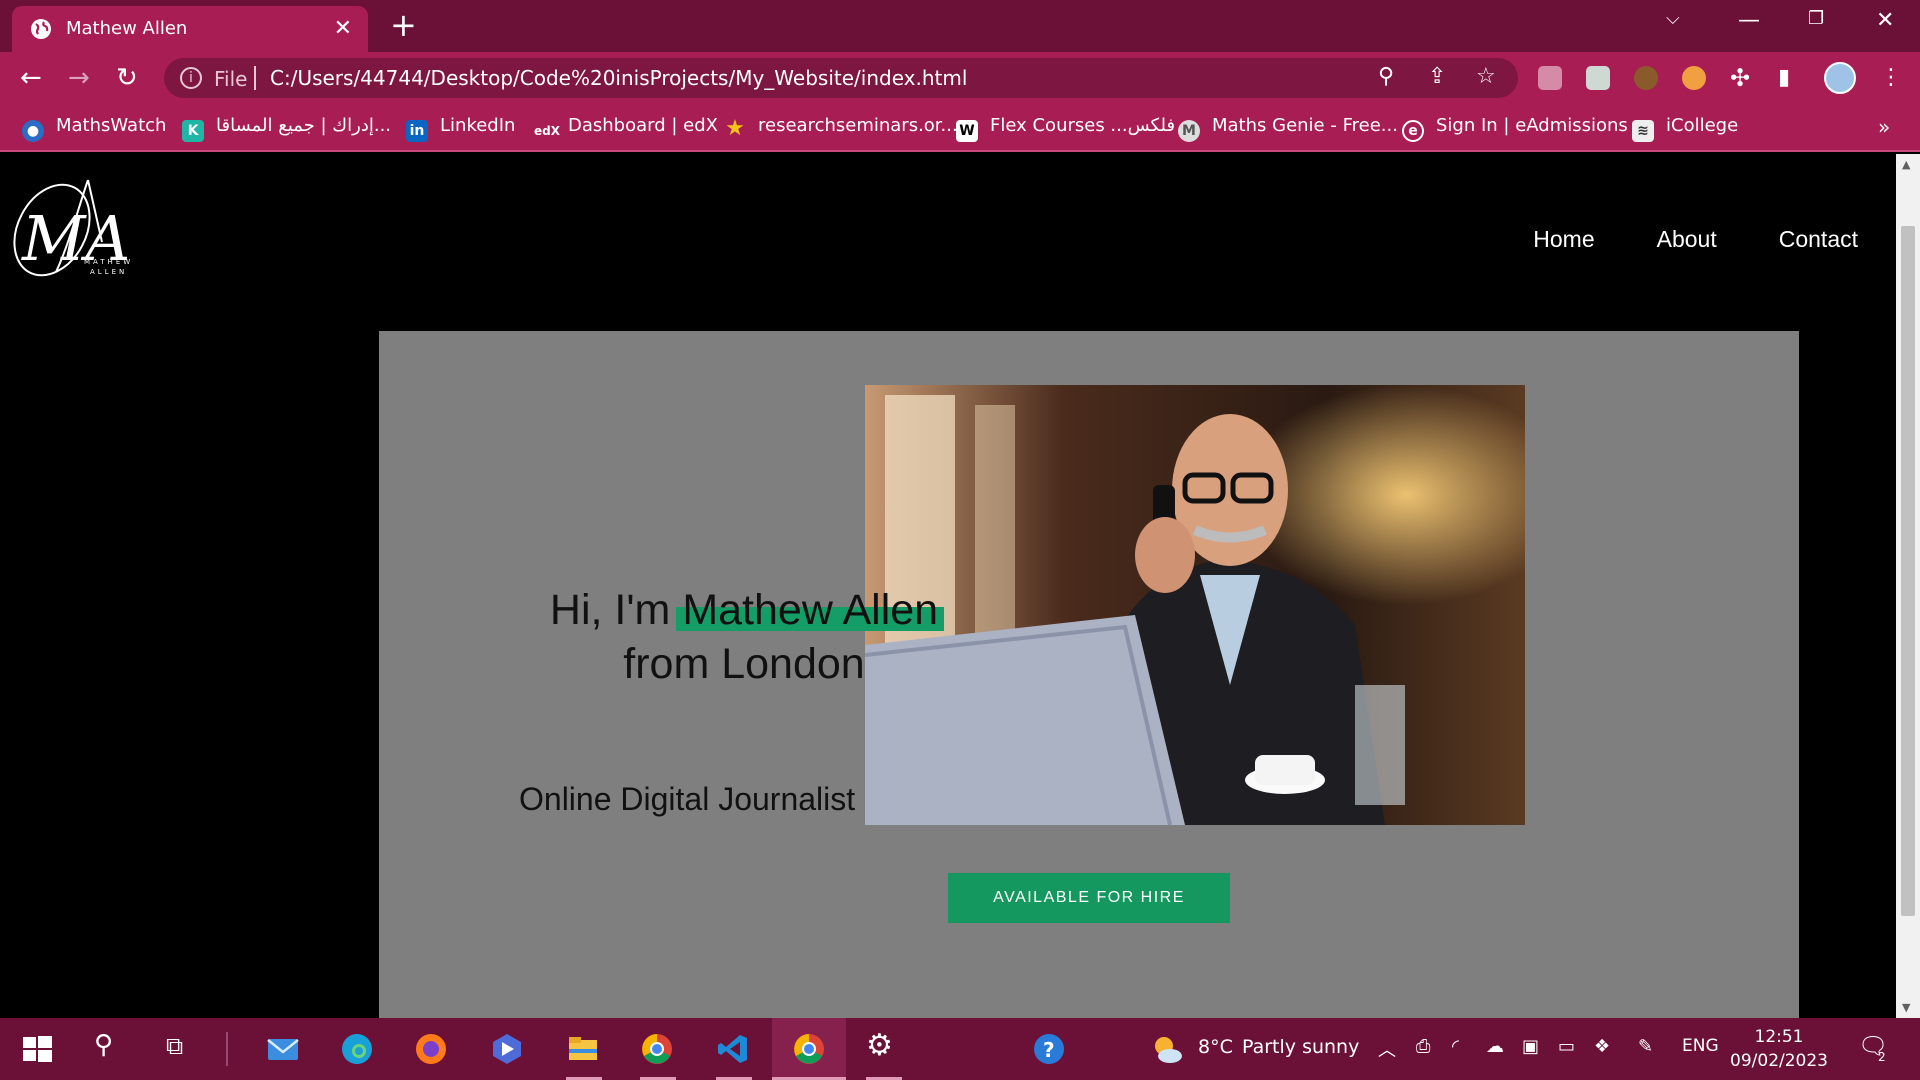 The image size is (1920, 1080). What do you see at coordinates (1673, 18) in the screenshot?
I see `tab-search-icon: ⌵` at bounding box center [1673, 18].